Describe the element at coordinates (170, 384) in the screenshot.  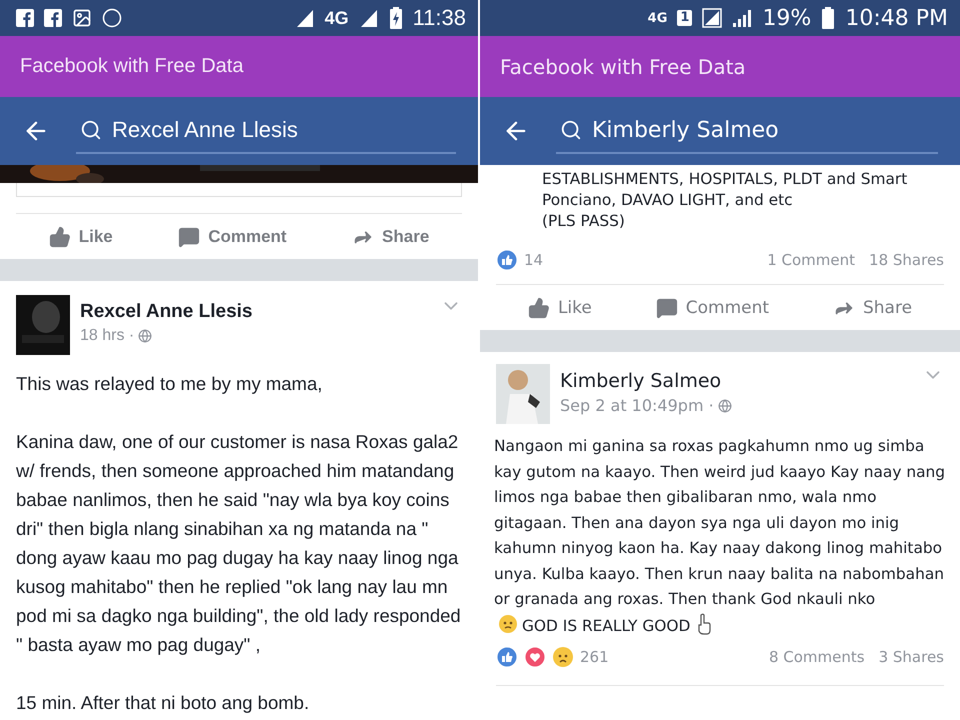
I see `post-text: This was relayed to me by my mama,` at that location.